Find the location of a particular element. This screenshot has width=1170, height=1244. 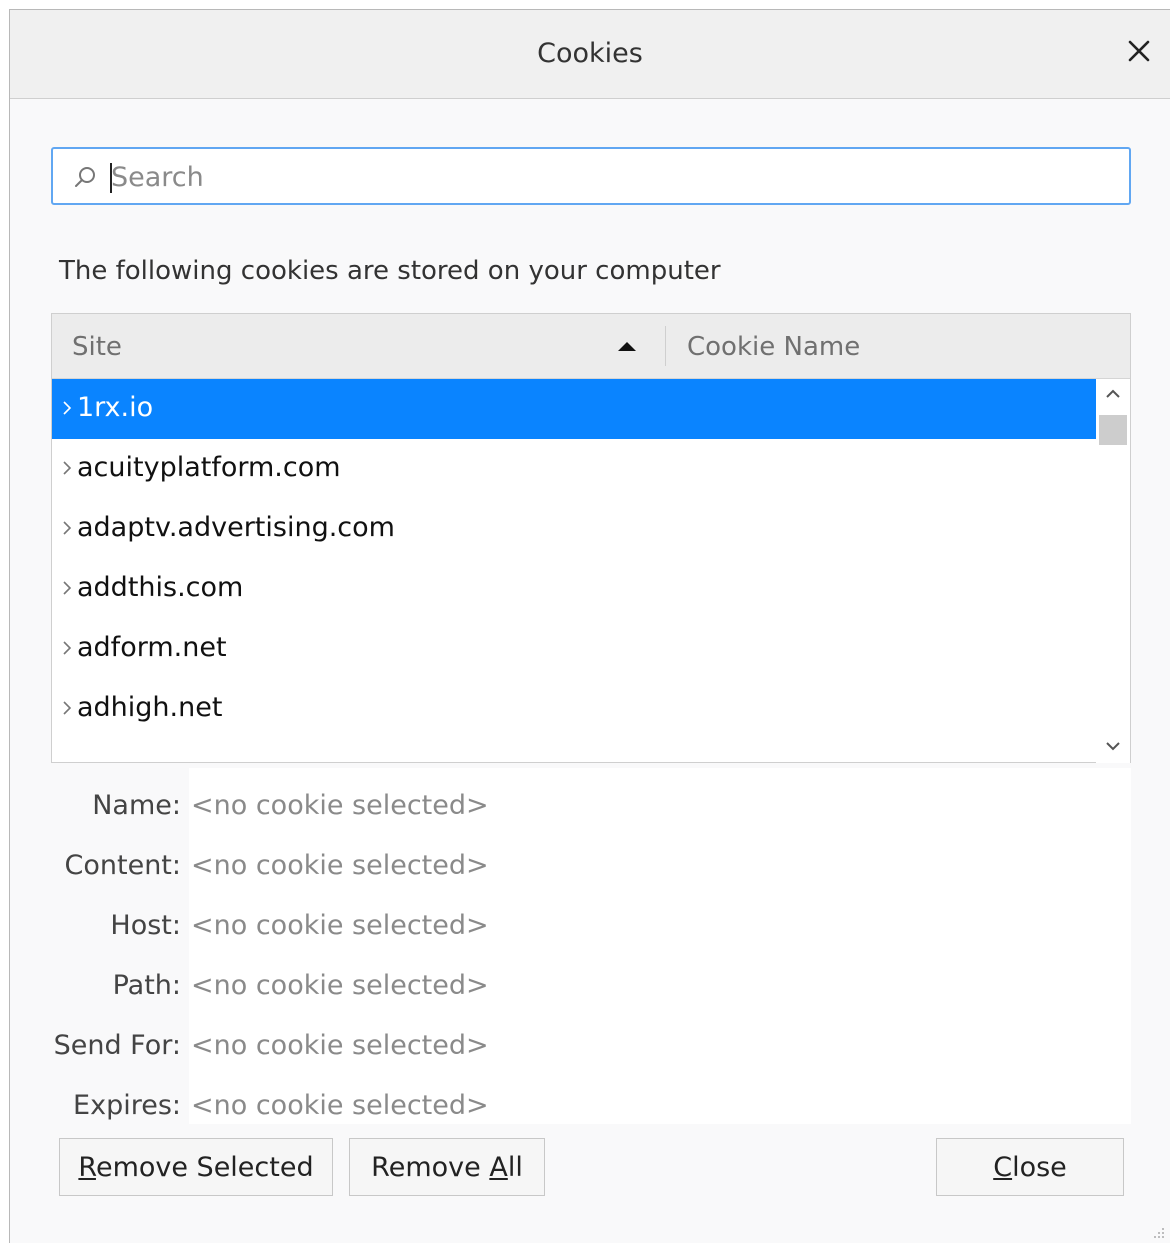

scroll-down-icon is located at coordinates (1113, 746).